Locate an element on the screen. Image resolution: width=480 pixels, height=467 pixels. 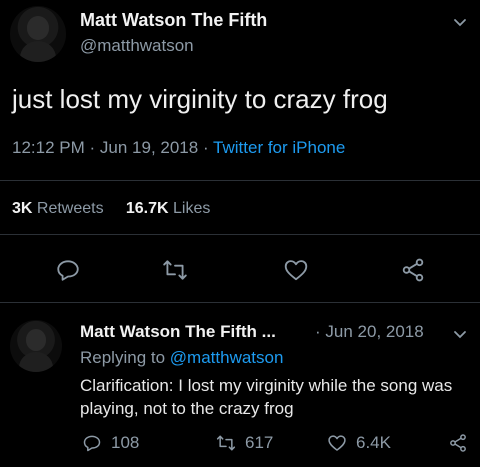
reply-author-avatar is located at coordinates (36, 346).